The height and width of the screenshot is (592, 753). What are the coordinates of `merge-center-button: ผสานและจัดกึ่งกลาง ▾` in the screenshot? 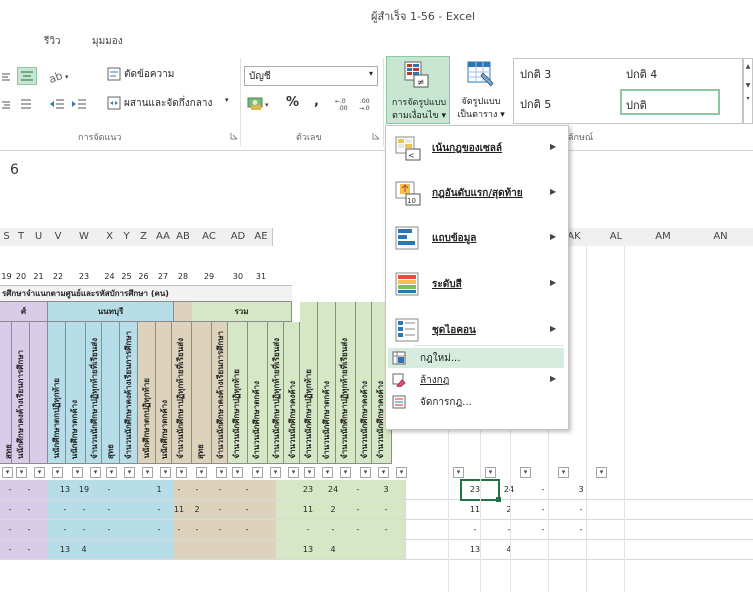 It's located at (172, 103).